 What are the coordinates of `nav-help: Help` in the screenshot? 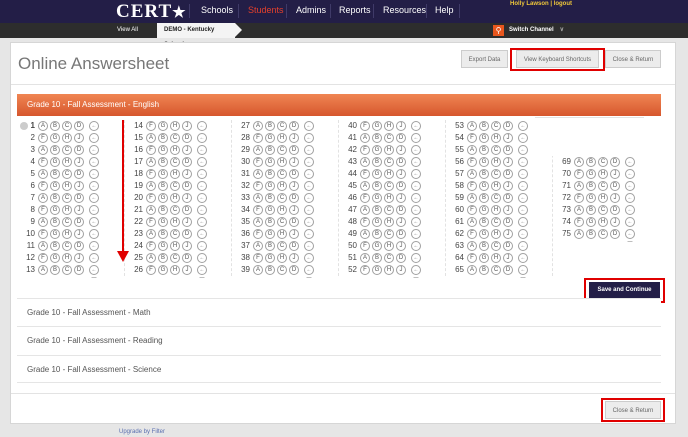 It's located at (444, 11).